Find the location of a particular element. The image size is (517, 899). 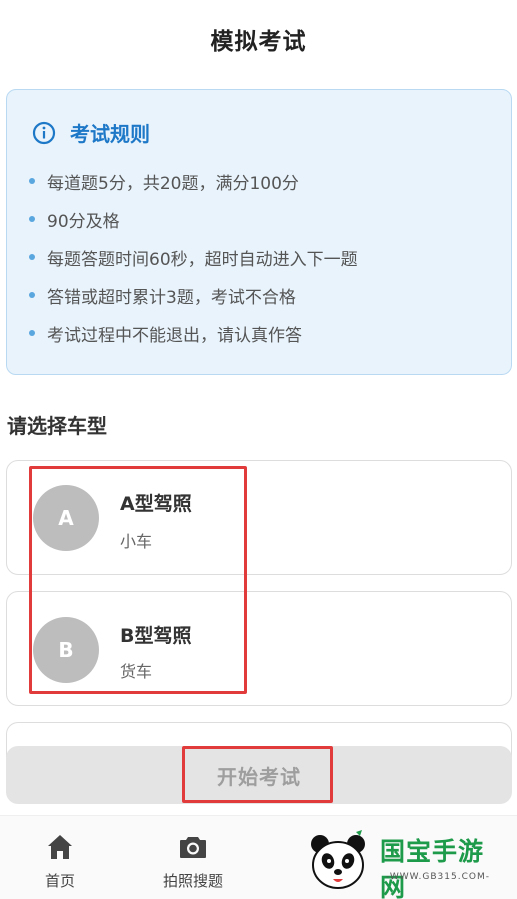

app-header: 模拟考试 is located at coordinates (258, 39).